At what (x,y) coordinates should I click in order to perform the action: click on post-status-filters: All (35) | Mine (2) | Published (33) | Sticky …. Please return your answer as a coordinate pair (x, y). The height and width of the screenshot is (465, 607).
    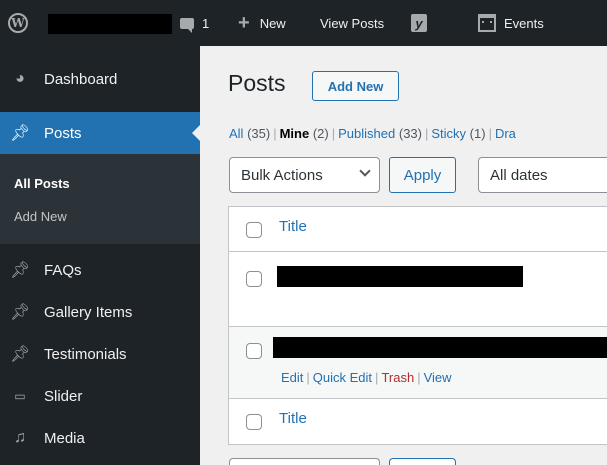
    Looking at the image, I should click on (372, 133).